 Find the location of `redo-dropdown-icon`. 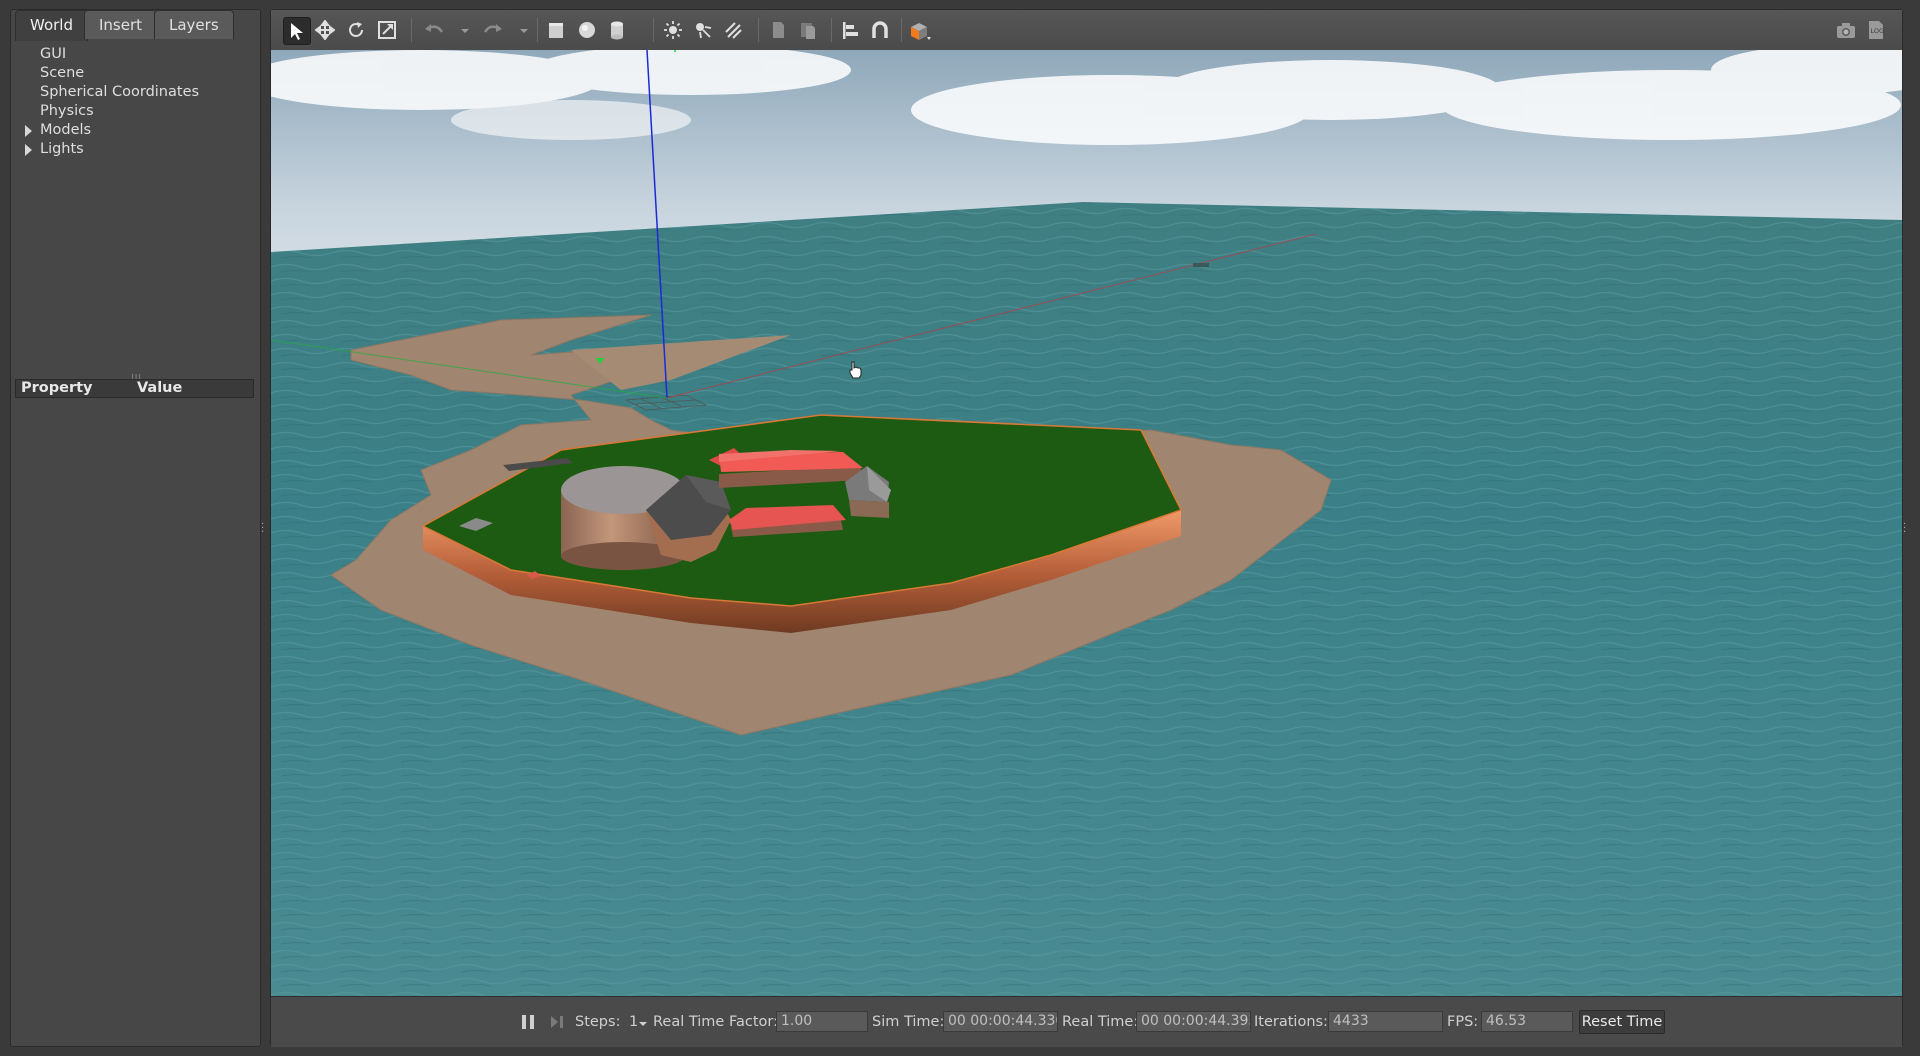

redo-dropdown-icon is located at coordinates (524, 31).